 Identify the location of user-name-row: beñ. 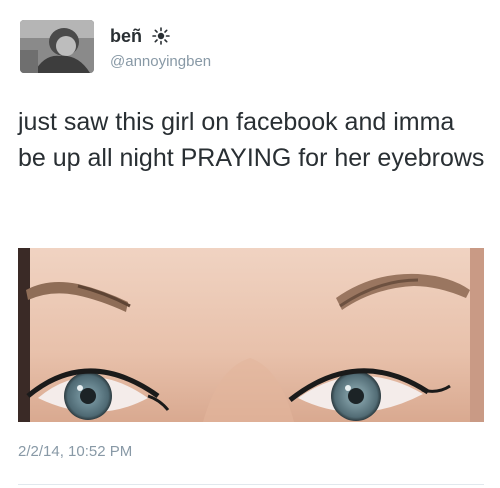
(140, 36).